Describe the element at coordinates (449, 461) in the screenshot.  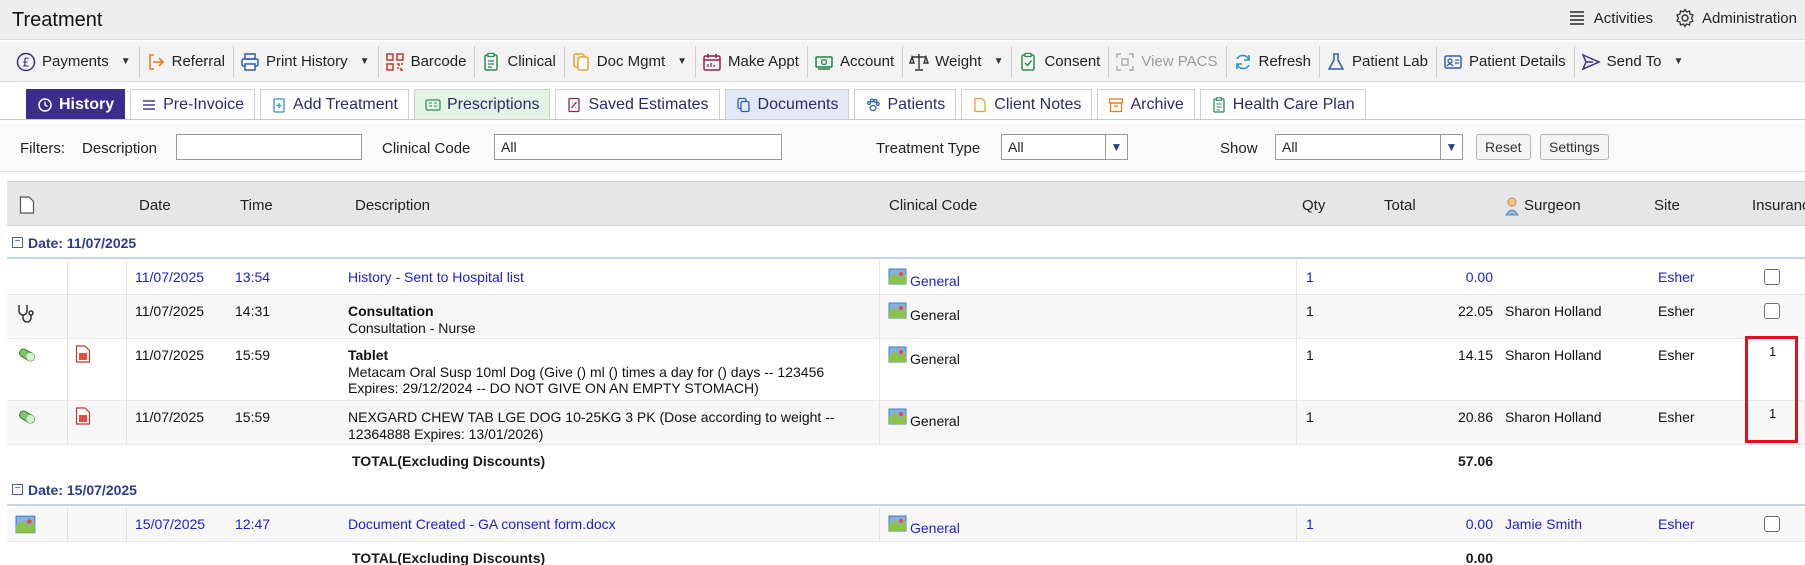
I see `total-label: TOTAL(Excluding Discounts)` at that location.